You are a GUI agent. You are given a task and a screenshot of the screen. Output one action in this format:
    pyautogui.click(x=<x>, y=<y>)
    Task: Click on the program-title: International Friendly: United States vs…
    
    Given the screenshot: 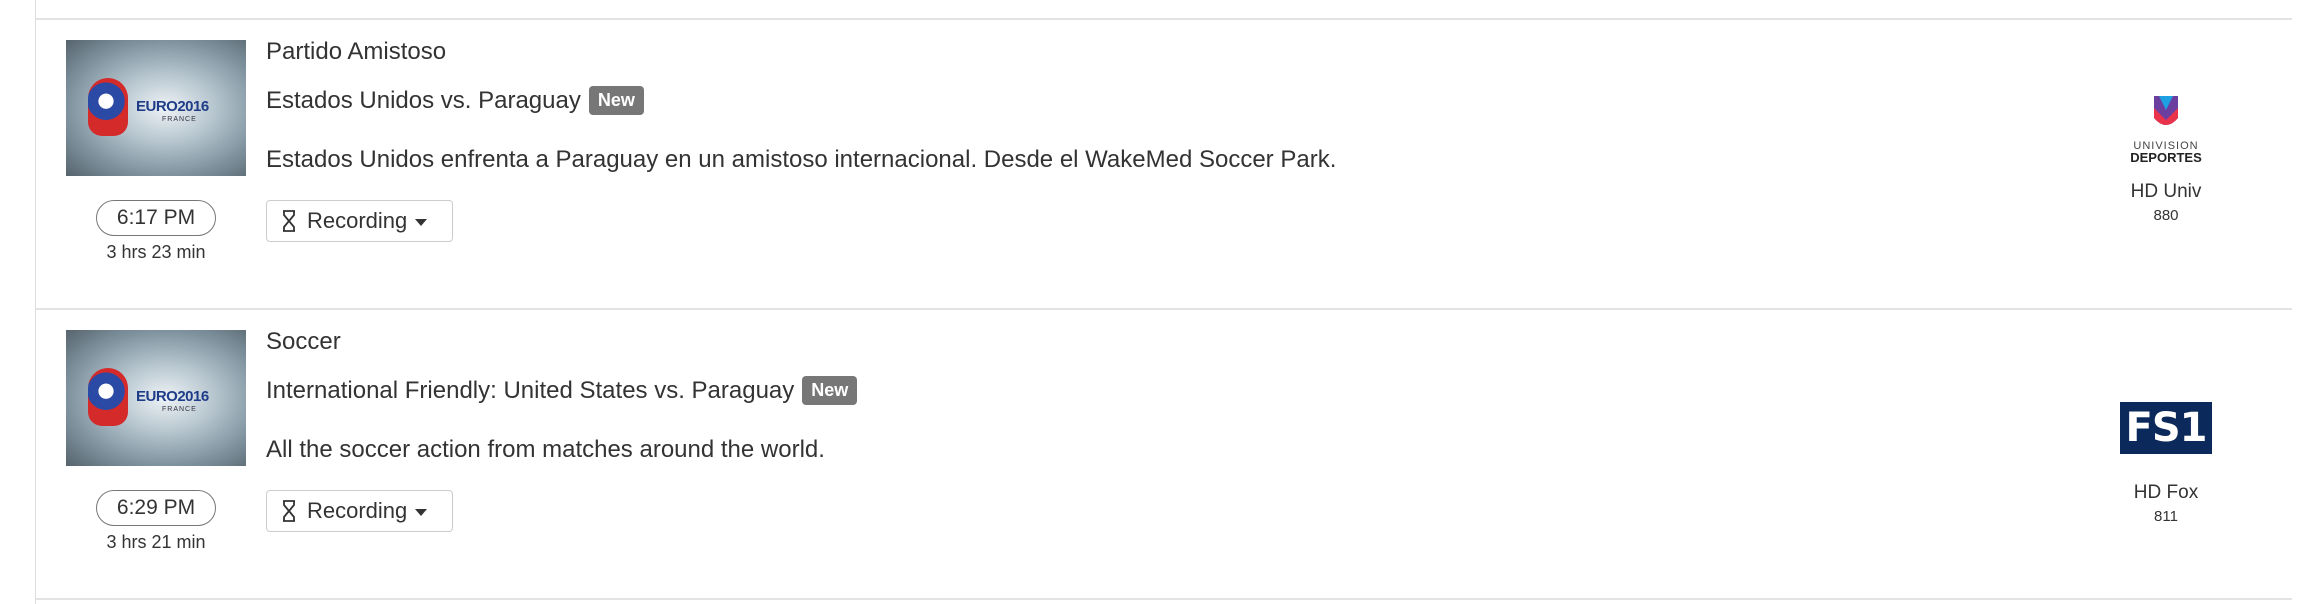 What is the action you would take?
    pyautogui.click(x=530, y=391)
    